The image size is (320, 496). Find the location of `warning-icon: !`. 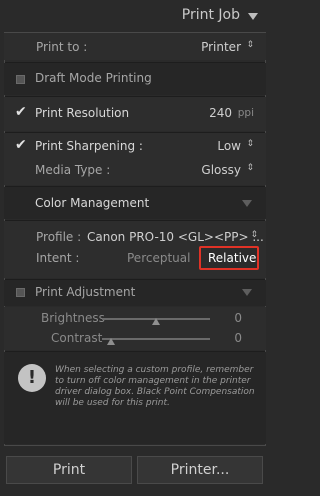

warning-icon: ! is located at coordinates (32, 378).